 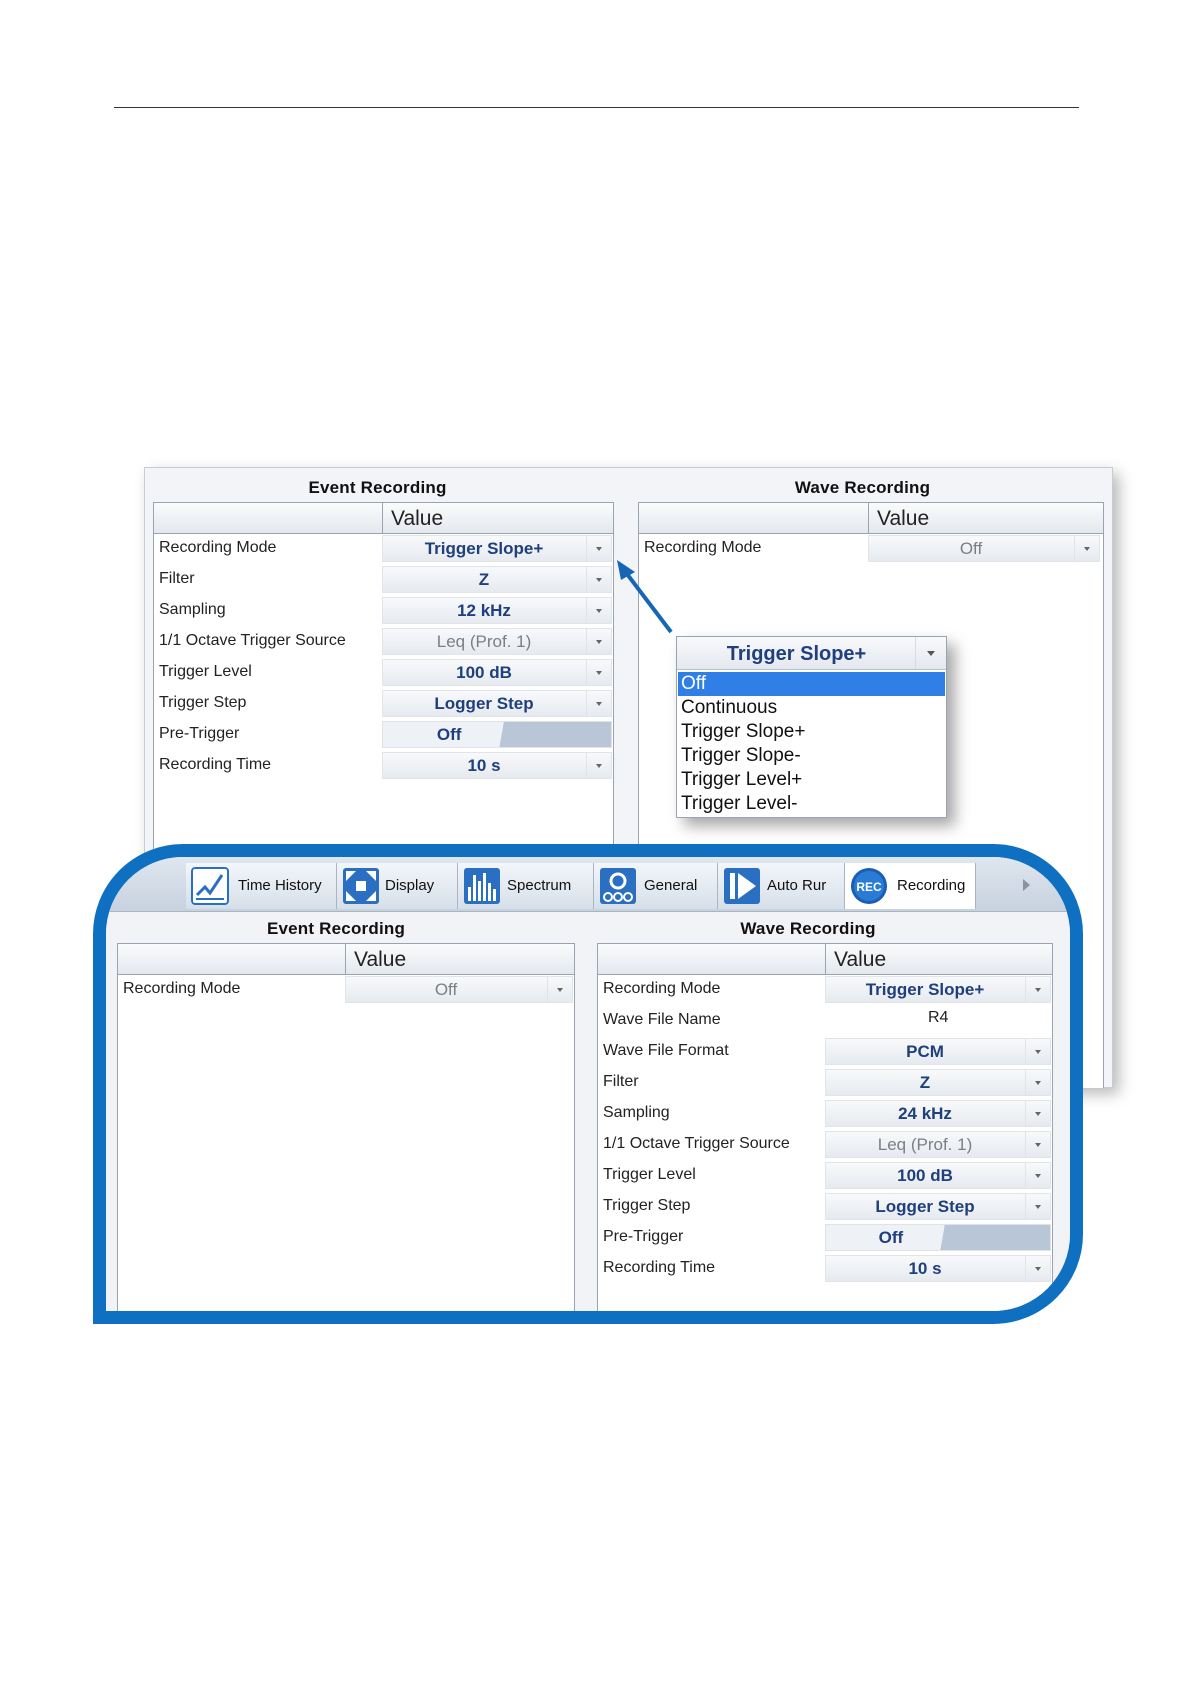 What do you see at coordinates (361, 886) in the screenshot?
I see `display-icon` at bounding box center [361, 886].